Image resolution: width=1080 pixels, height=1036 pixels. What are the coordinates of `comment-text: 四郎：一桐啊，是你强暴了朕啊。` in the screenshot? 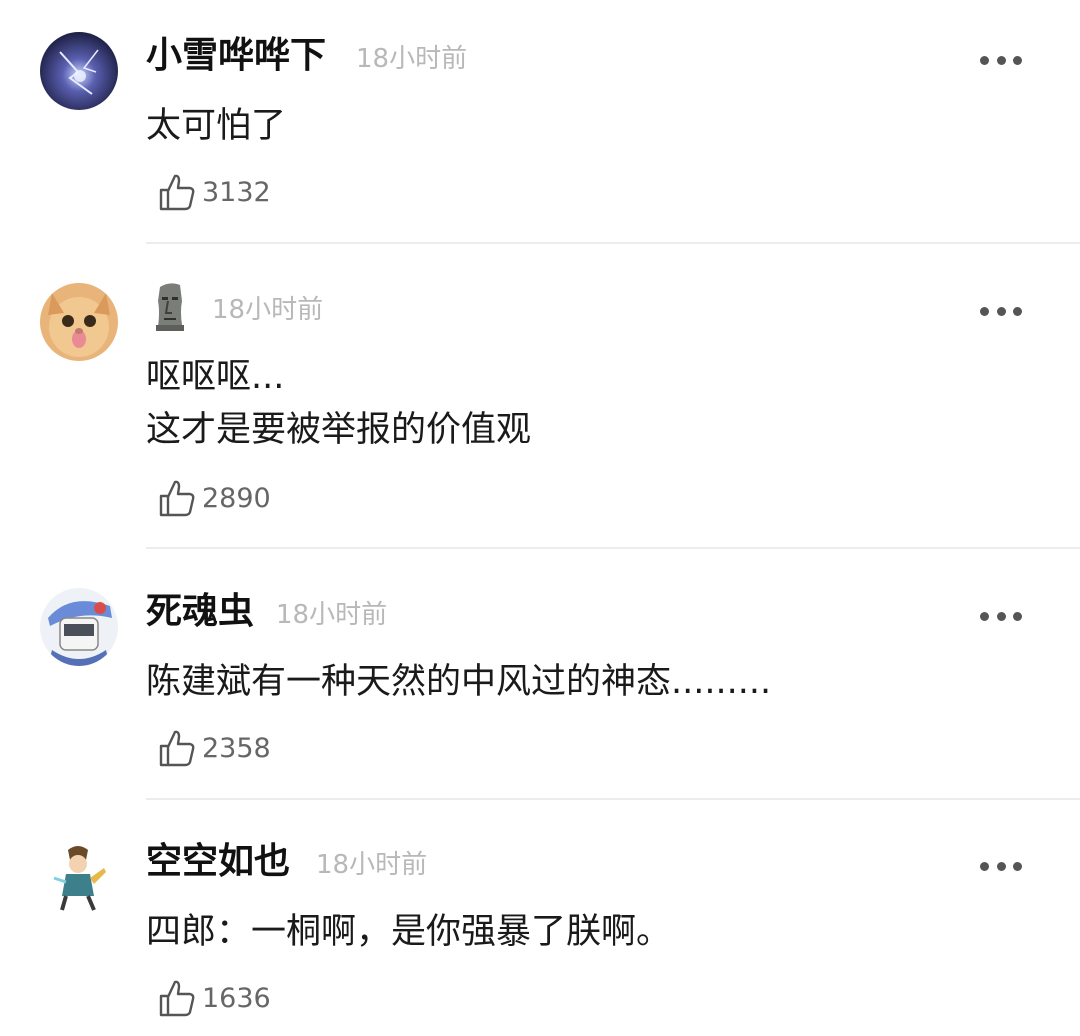 It's located at (408, 932).